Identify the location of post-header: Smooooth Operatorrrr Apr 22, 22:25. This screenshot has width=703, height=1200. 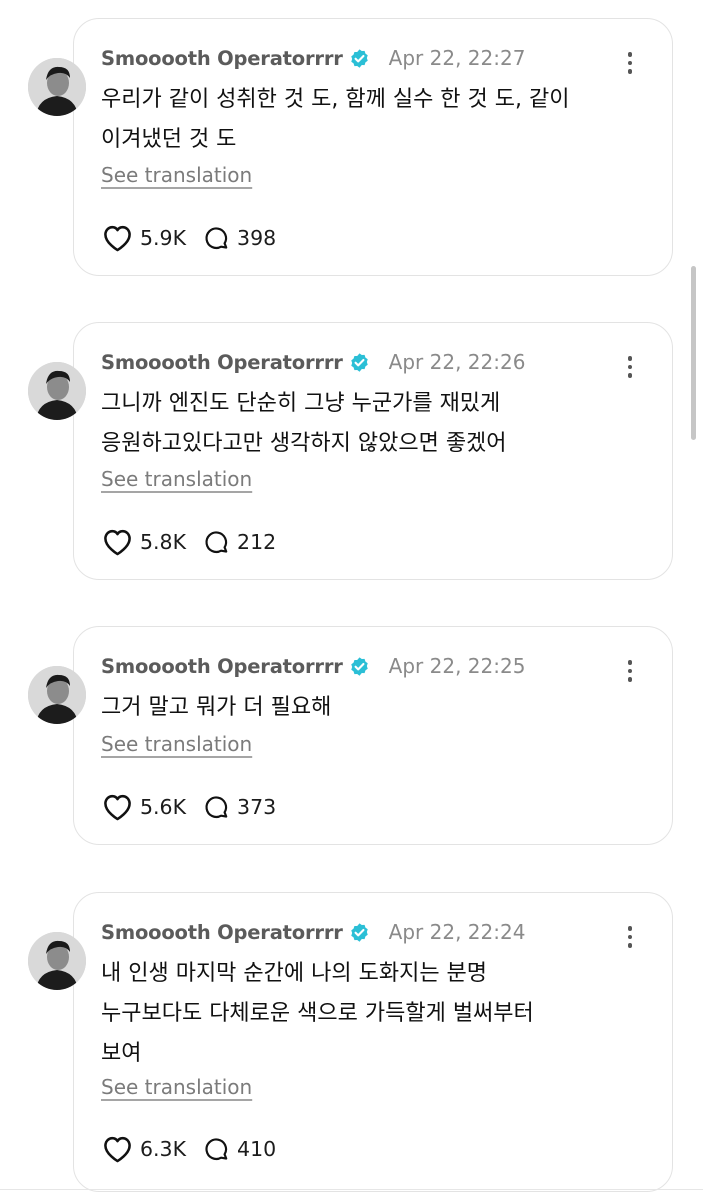
(313, 666).